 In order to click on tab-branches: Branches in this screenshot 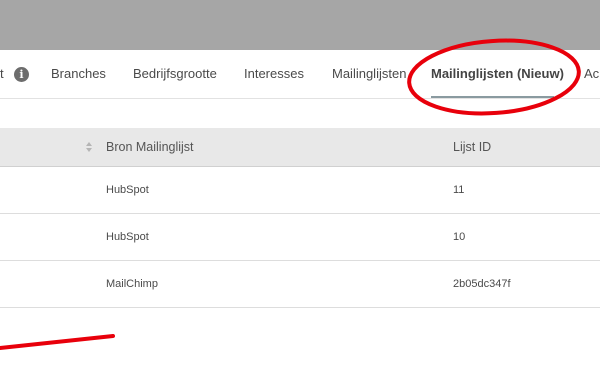, I will do `click(78, 74)`.